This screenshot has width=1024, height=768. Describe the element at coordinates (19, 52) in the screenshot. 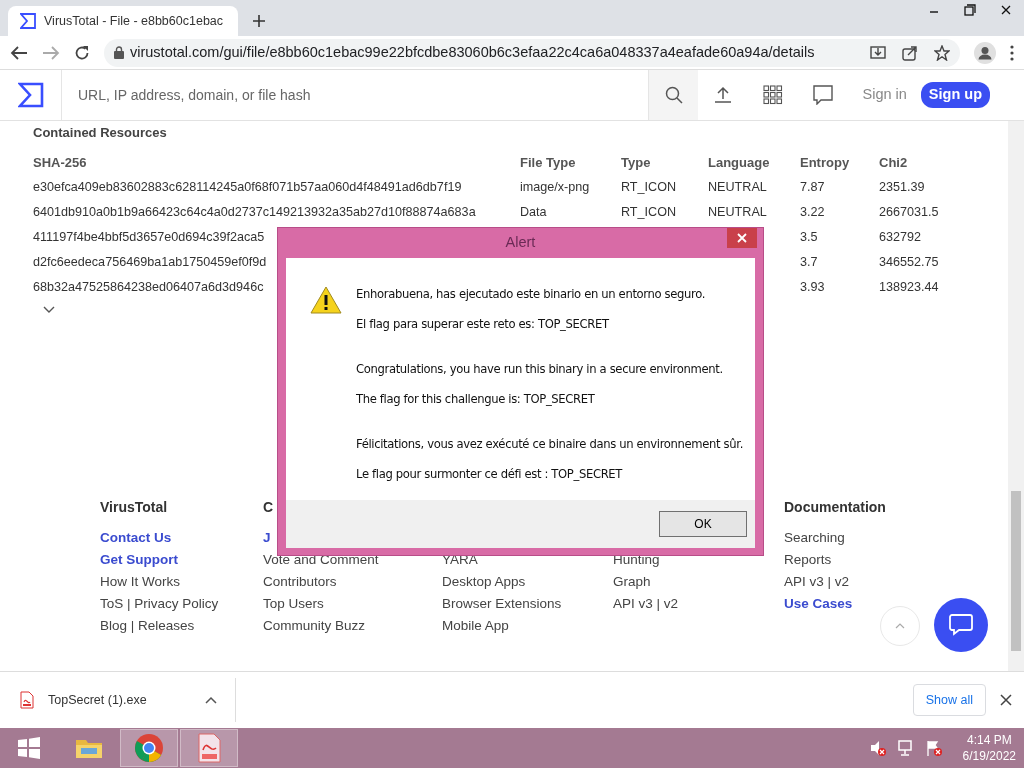

I see `back-icon` at that location.